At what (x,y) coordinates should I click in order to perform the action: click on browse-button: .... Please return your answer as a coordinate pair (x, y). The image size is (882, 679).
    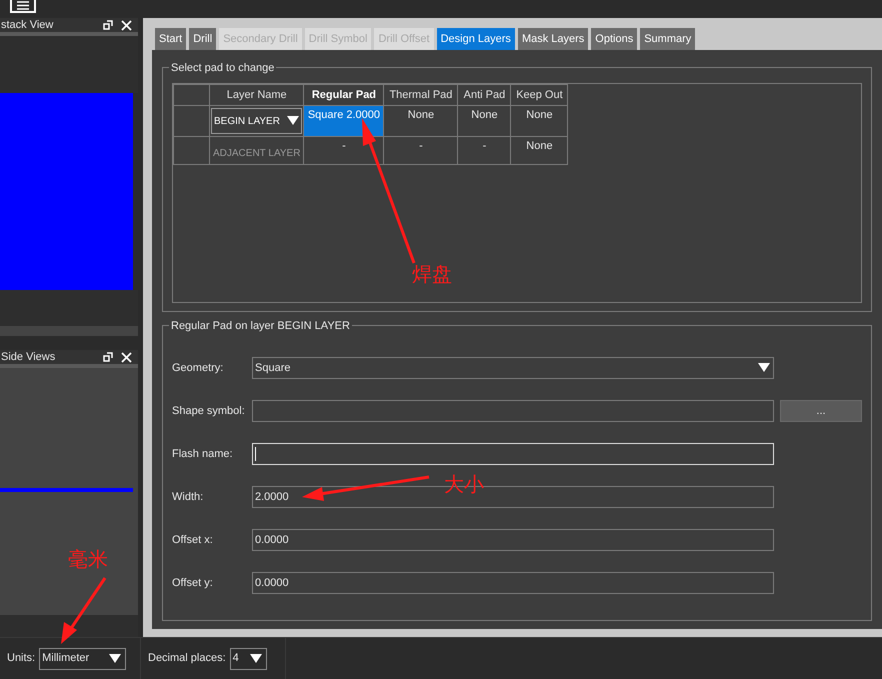
    Looking at the image, I should click on (821, 411).